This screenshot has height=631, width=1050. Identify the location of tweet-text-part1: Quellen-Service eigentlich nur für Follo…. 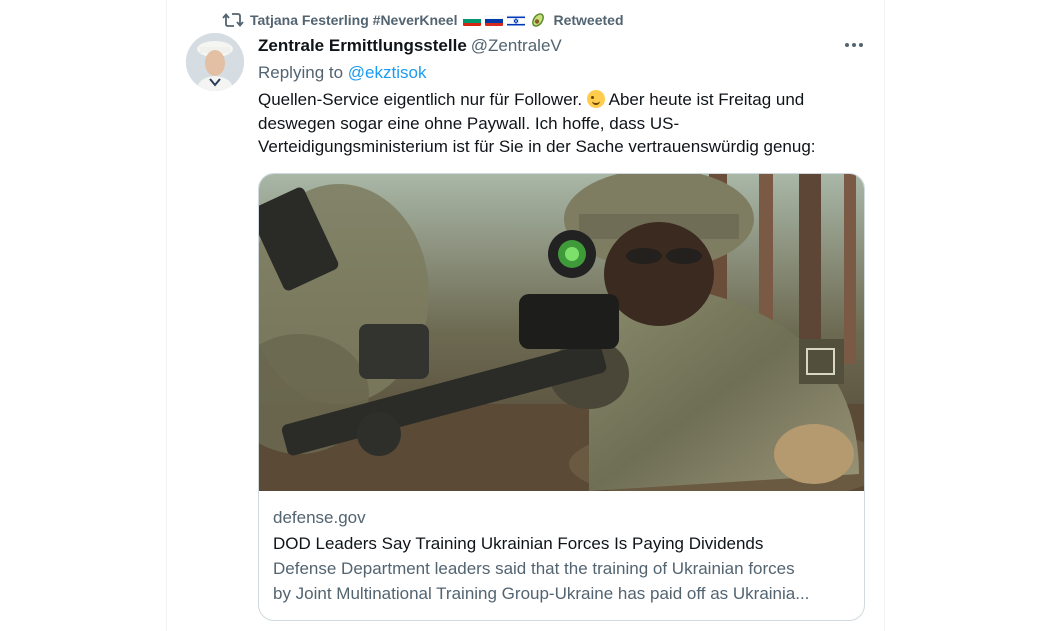
(420, 99).